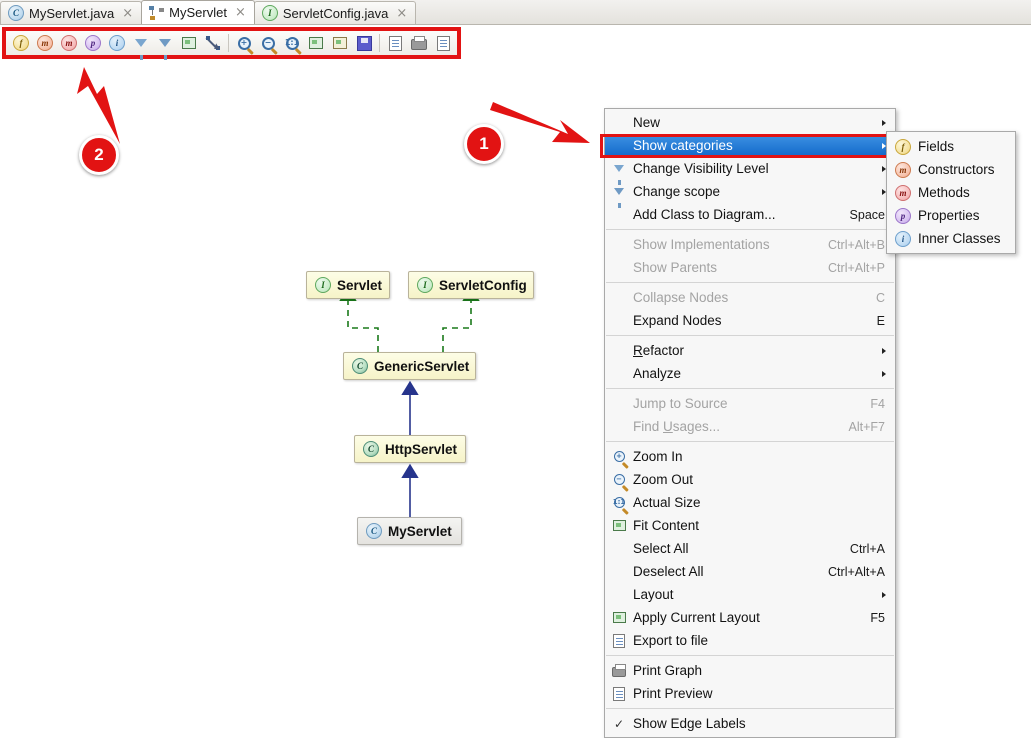 This screenshot has width=1031, height=738. I want to click on diagram-node-servlet: I Servlet, so click(348, 285).